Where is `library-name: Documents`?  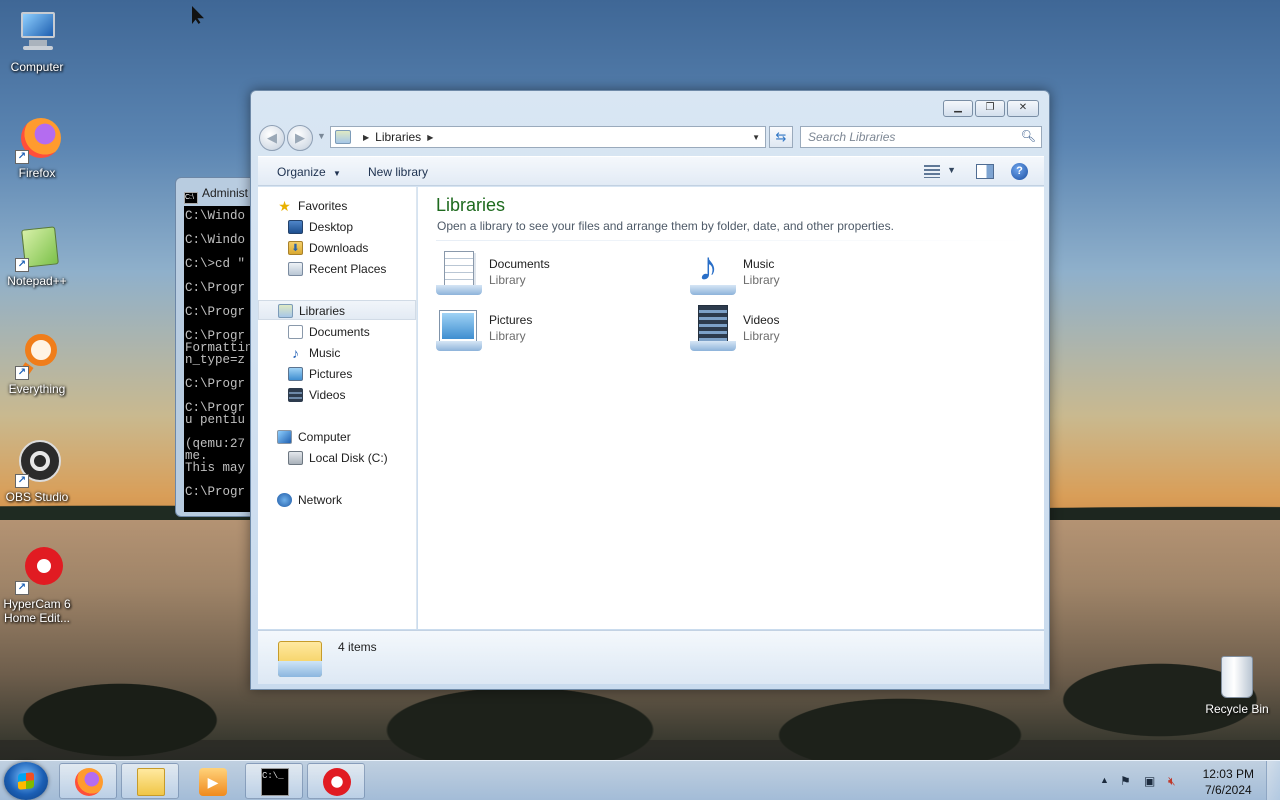
library-name: Documents is located at coordinates (519, 264).